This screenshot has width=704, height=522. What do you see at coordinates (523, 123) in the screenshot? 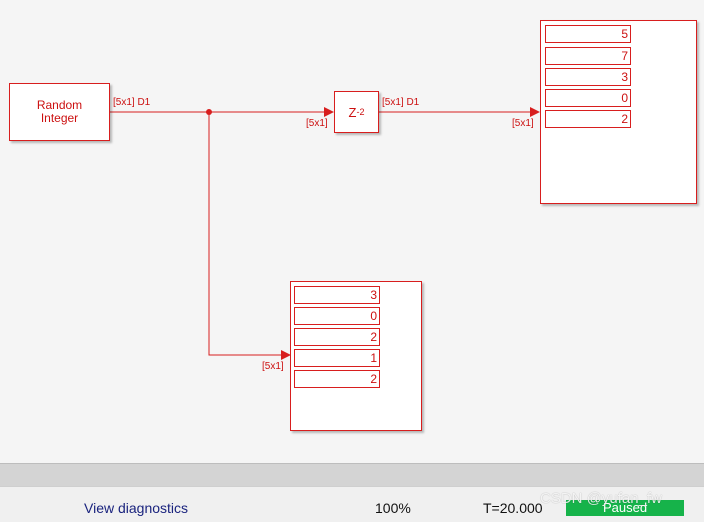
I see `signal-label-display-top-in: [5x1]` at bounding box center [523, 123].